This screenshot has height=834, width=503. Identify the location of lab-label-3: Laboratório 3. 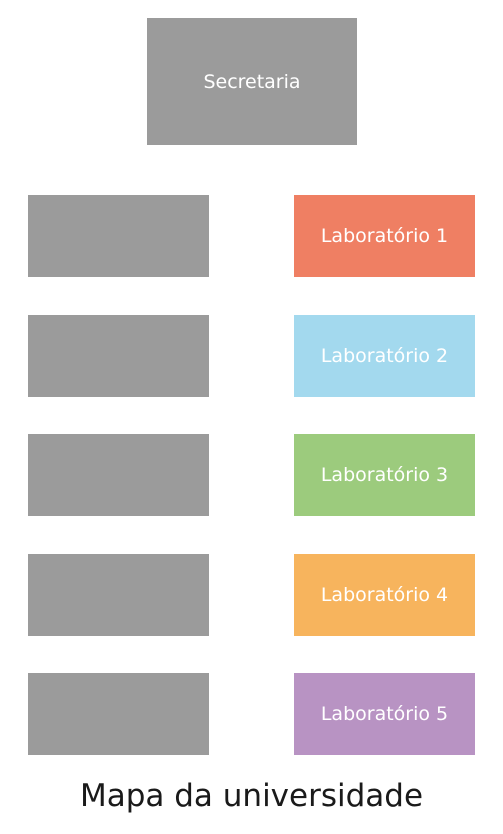
(384, 475).